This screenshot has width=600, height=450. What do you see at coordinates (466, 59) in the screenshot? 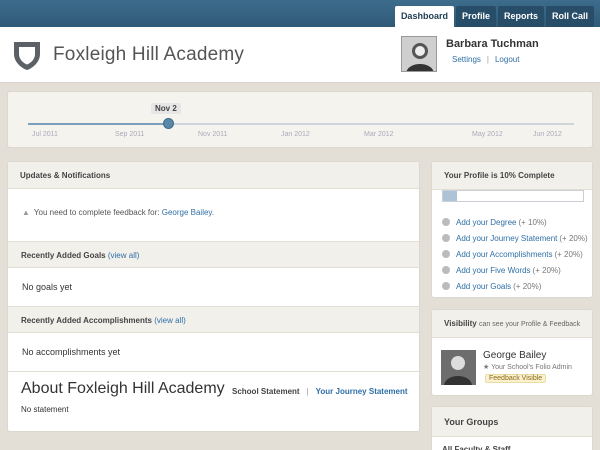
I see `settings-link: Settings` at bounding box center [466, 59].